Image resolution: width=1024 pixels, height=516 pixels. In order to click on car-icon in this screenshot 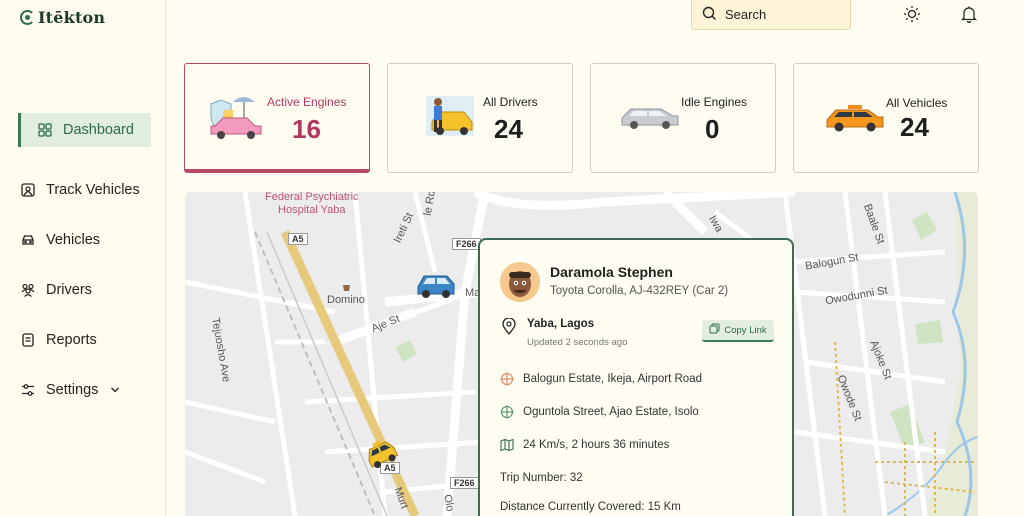, I will do `click(28, 240)`.